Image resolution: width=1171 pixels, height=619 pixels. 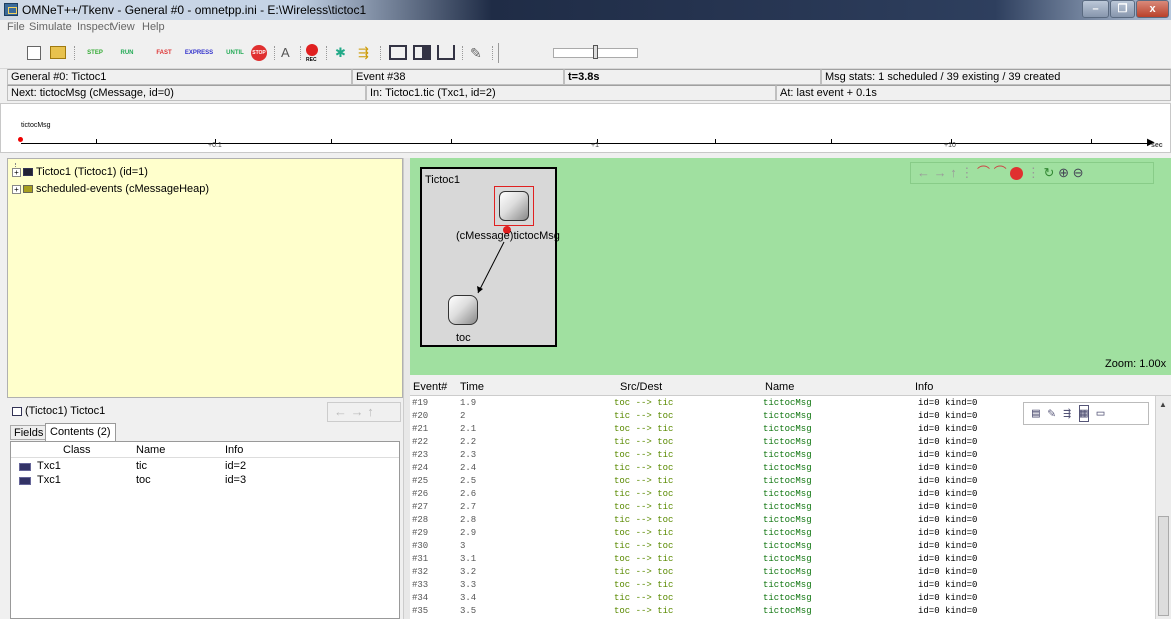 What do you see at coordinates (366, 53) in the screenshot?
I see `message-icon: ⇶` at bounding box center [366, 53].